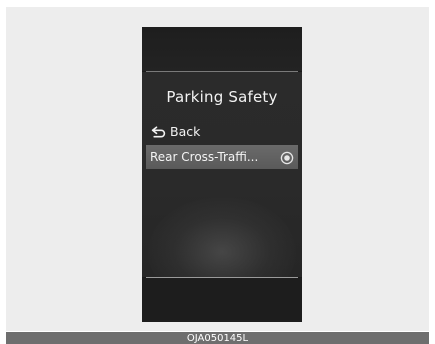  I want to click on back-arrow-icon, so click(160, 132).